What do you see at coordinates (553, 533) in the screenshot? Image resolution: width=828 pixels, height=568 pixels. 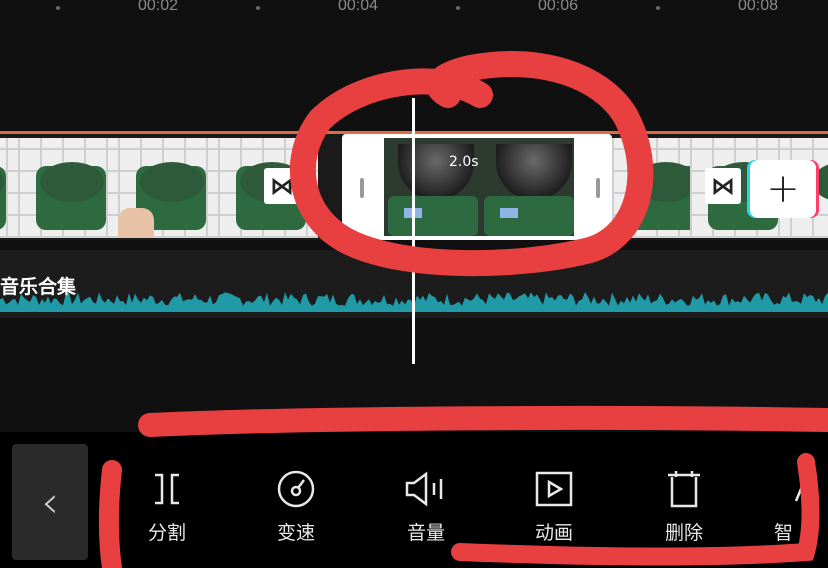 I see `animation-label: 动画` at bounding box center [553, 533].